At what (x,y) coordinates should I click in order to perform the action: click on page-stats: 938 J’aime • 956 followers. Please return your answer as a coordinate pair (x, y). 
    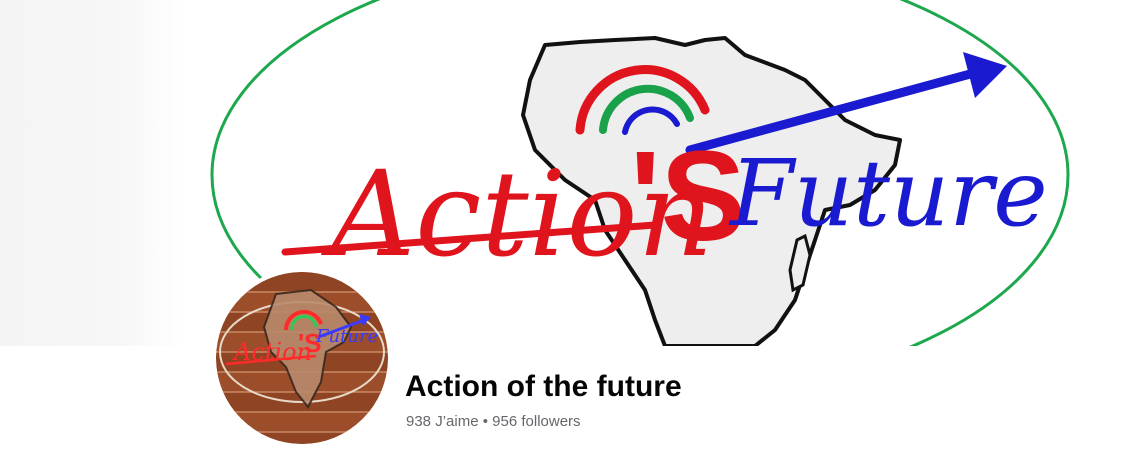
    Looking at the image, I should click on (493, 421).